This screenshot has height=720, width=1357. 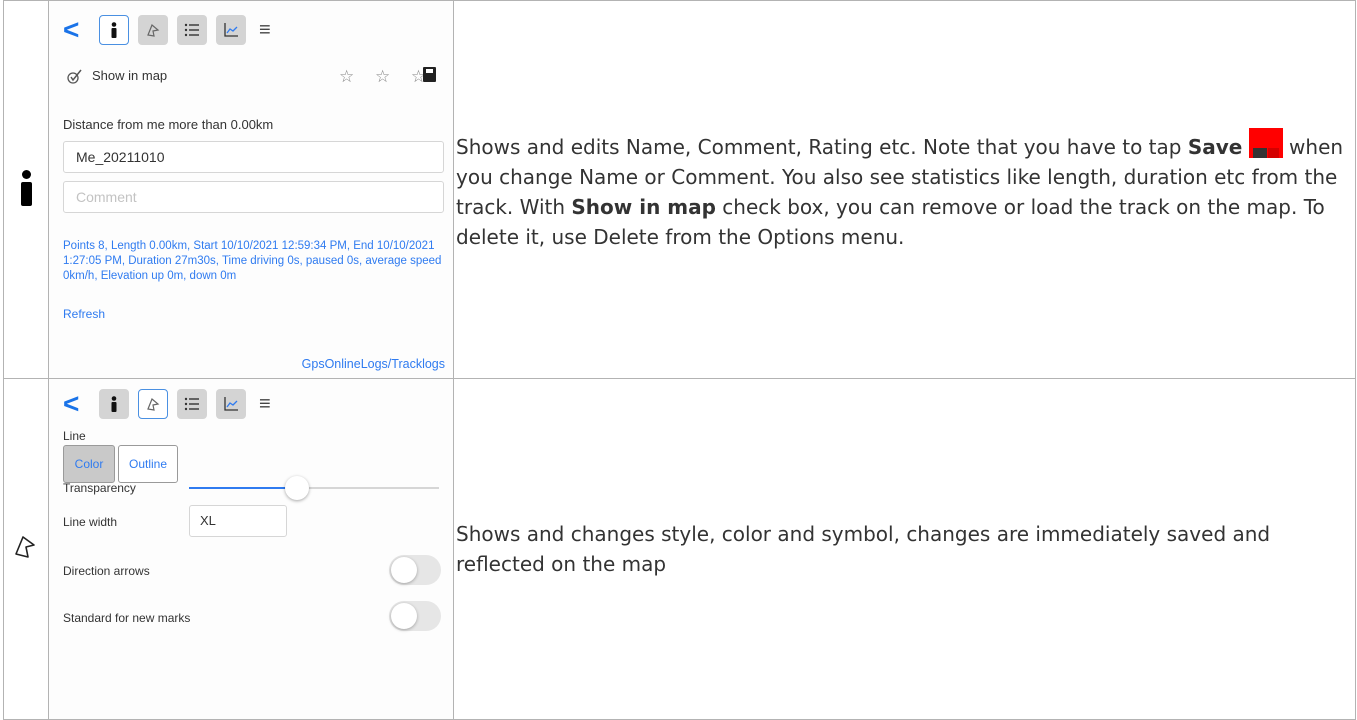 I want to click on color-button: Color, so click(x=89, y=464).